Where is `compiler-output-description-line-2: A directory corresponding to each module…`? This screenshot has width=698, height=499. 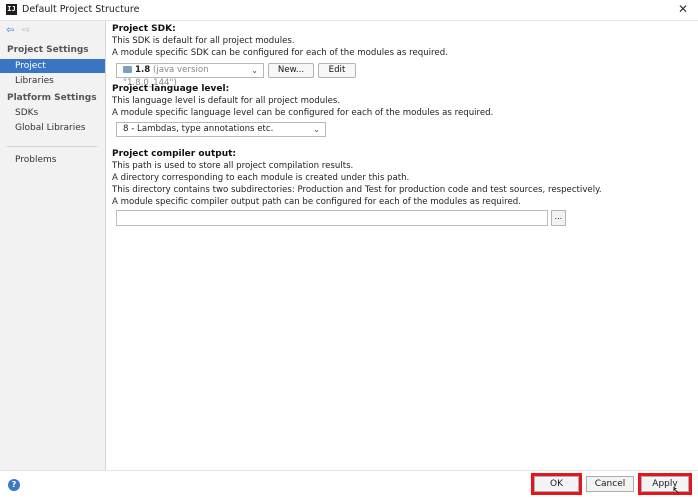 compiler-output-description-line-2: A directory corresponding to each module… is located at coordinates (261, 178).